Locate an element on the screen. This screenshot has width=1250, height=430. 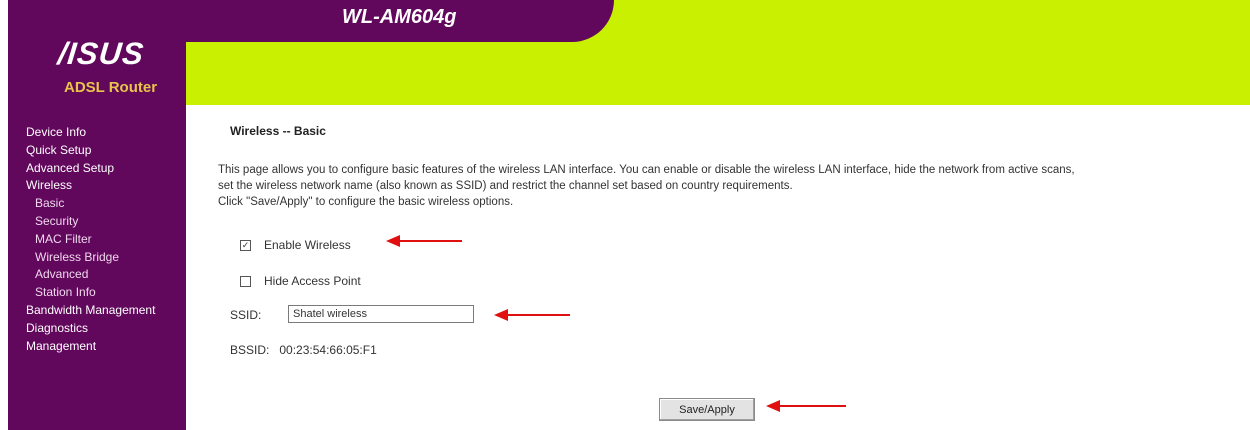
sidebar-item-bandwidth-management: Bandwidth Management is located at coordinates (90, 311).